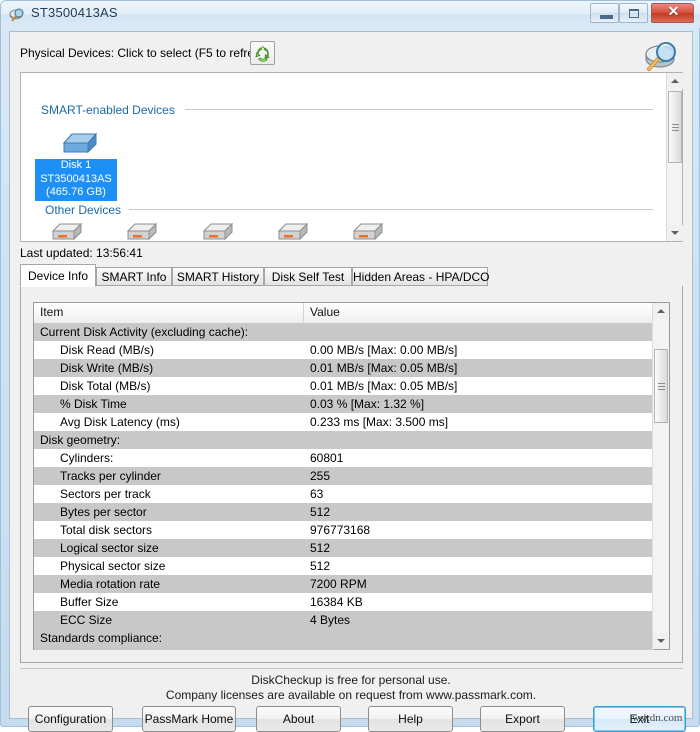  I want to click on footer-divider, so click(351, 668).